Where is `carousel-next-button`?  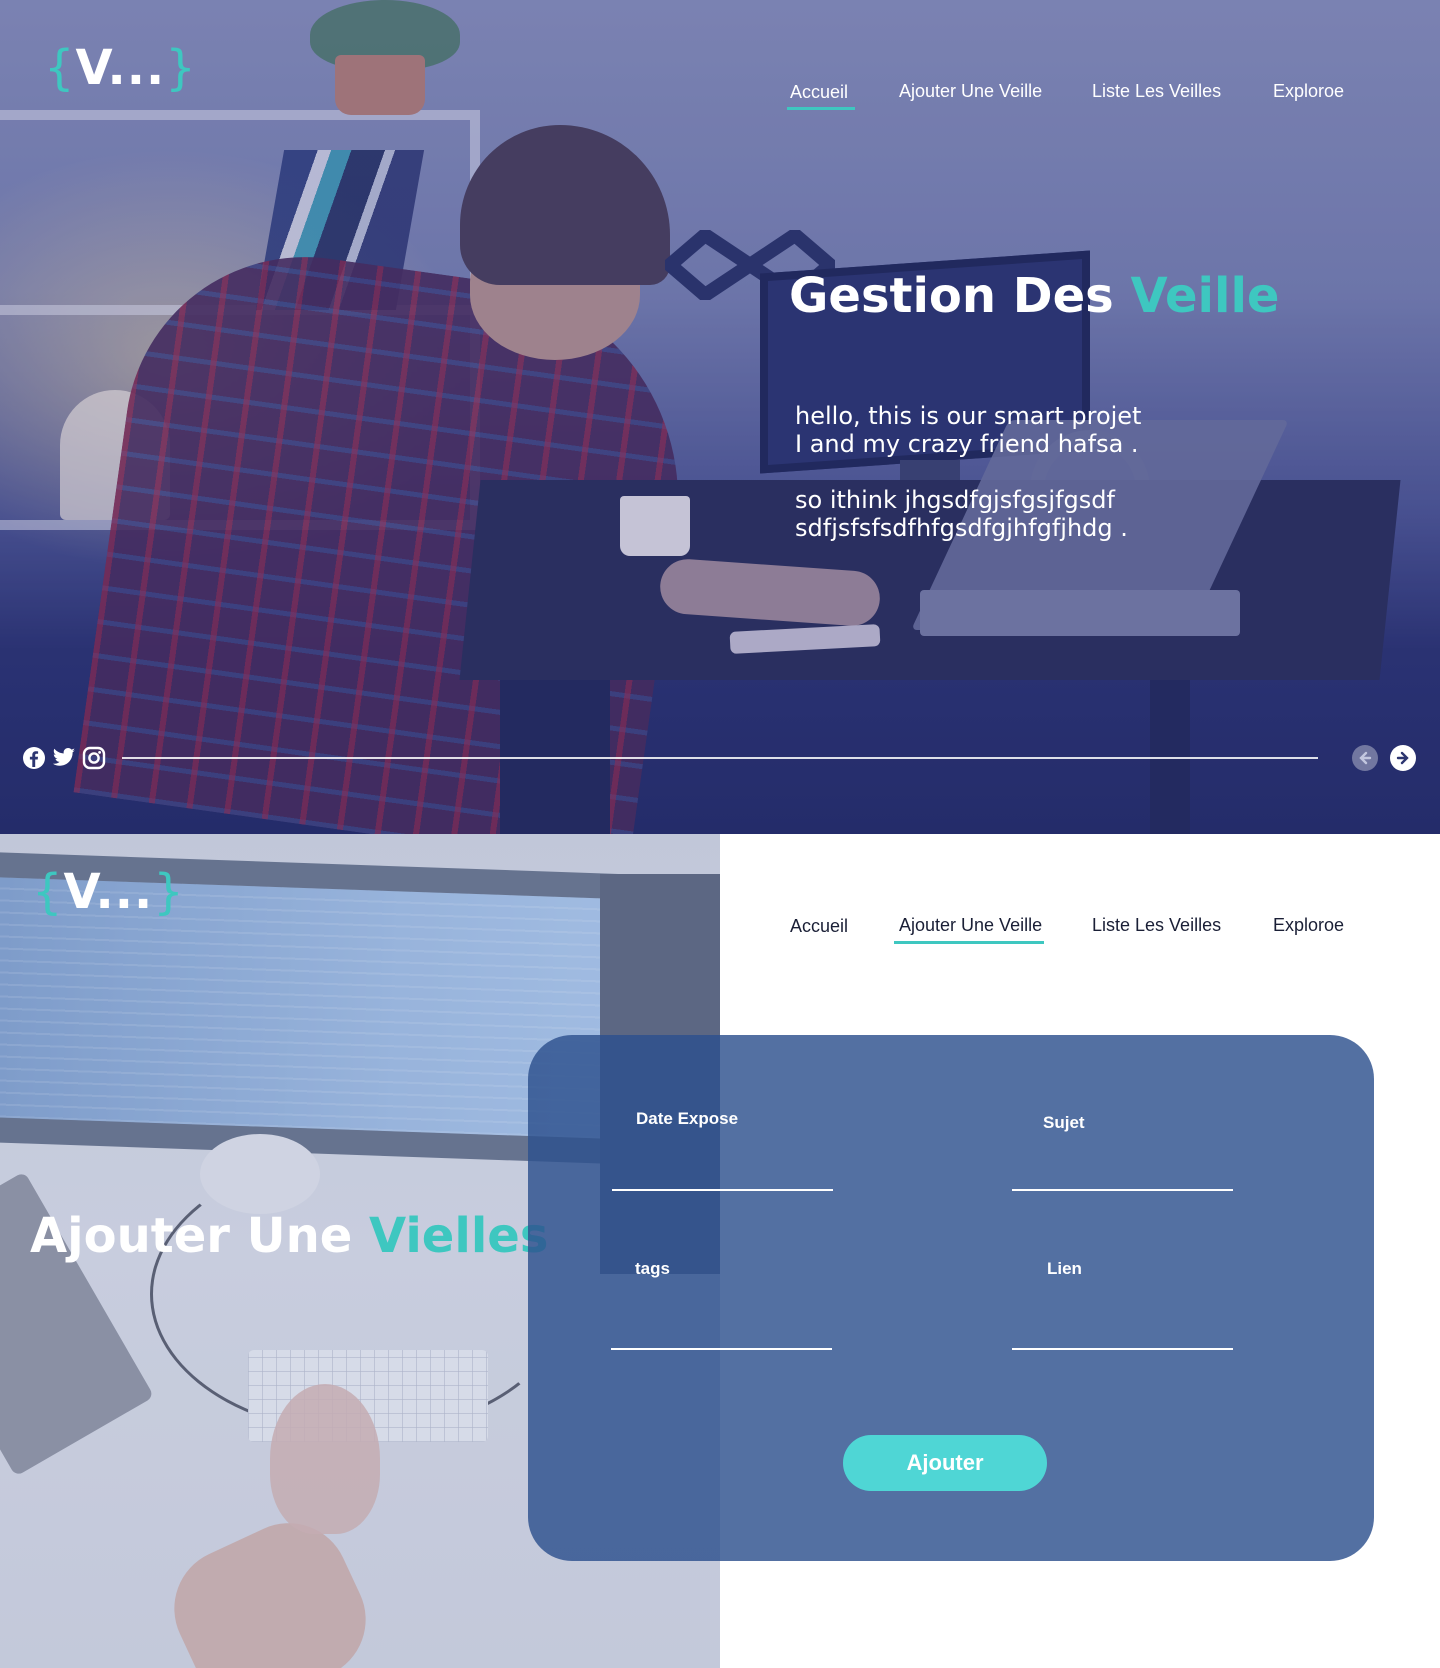
carousel-next-button is located at coordinates (1403, 758).